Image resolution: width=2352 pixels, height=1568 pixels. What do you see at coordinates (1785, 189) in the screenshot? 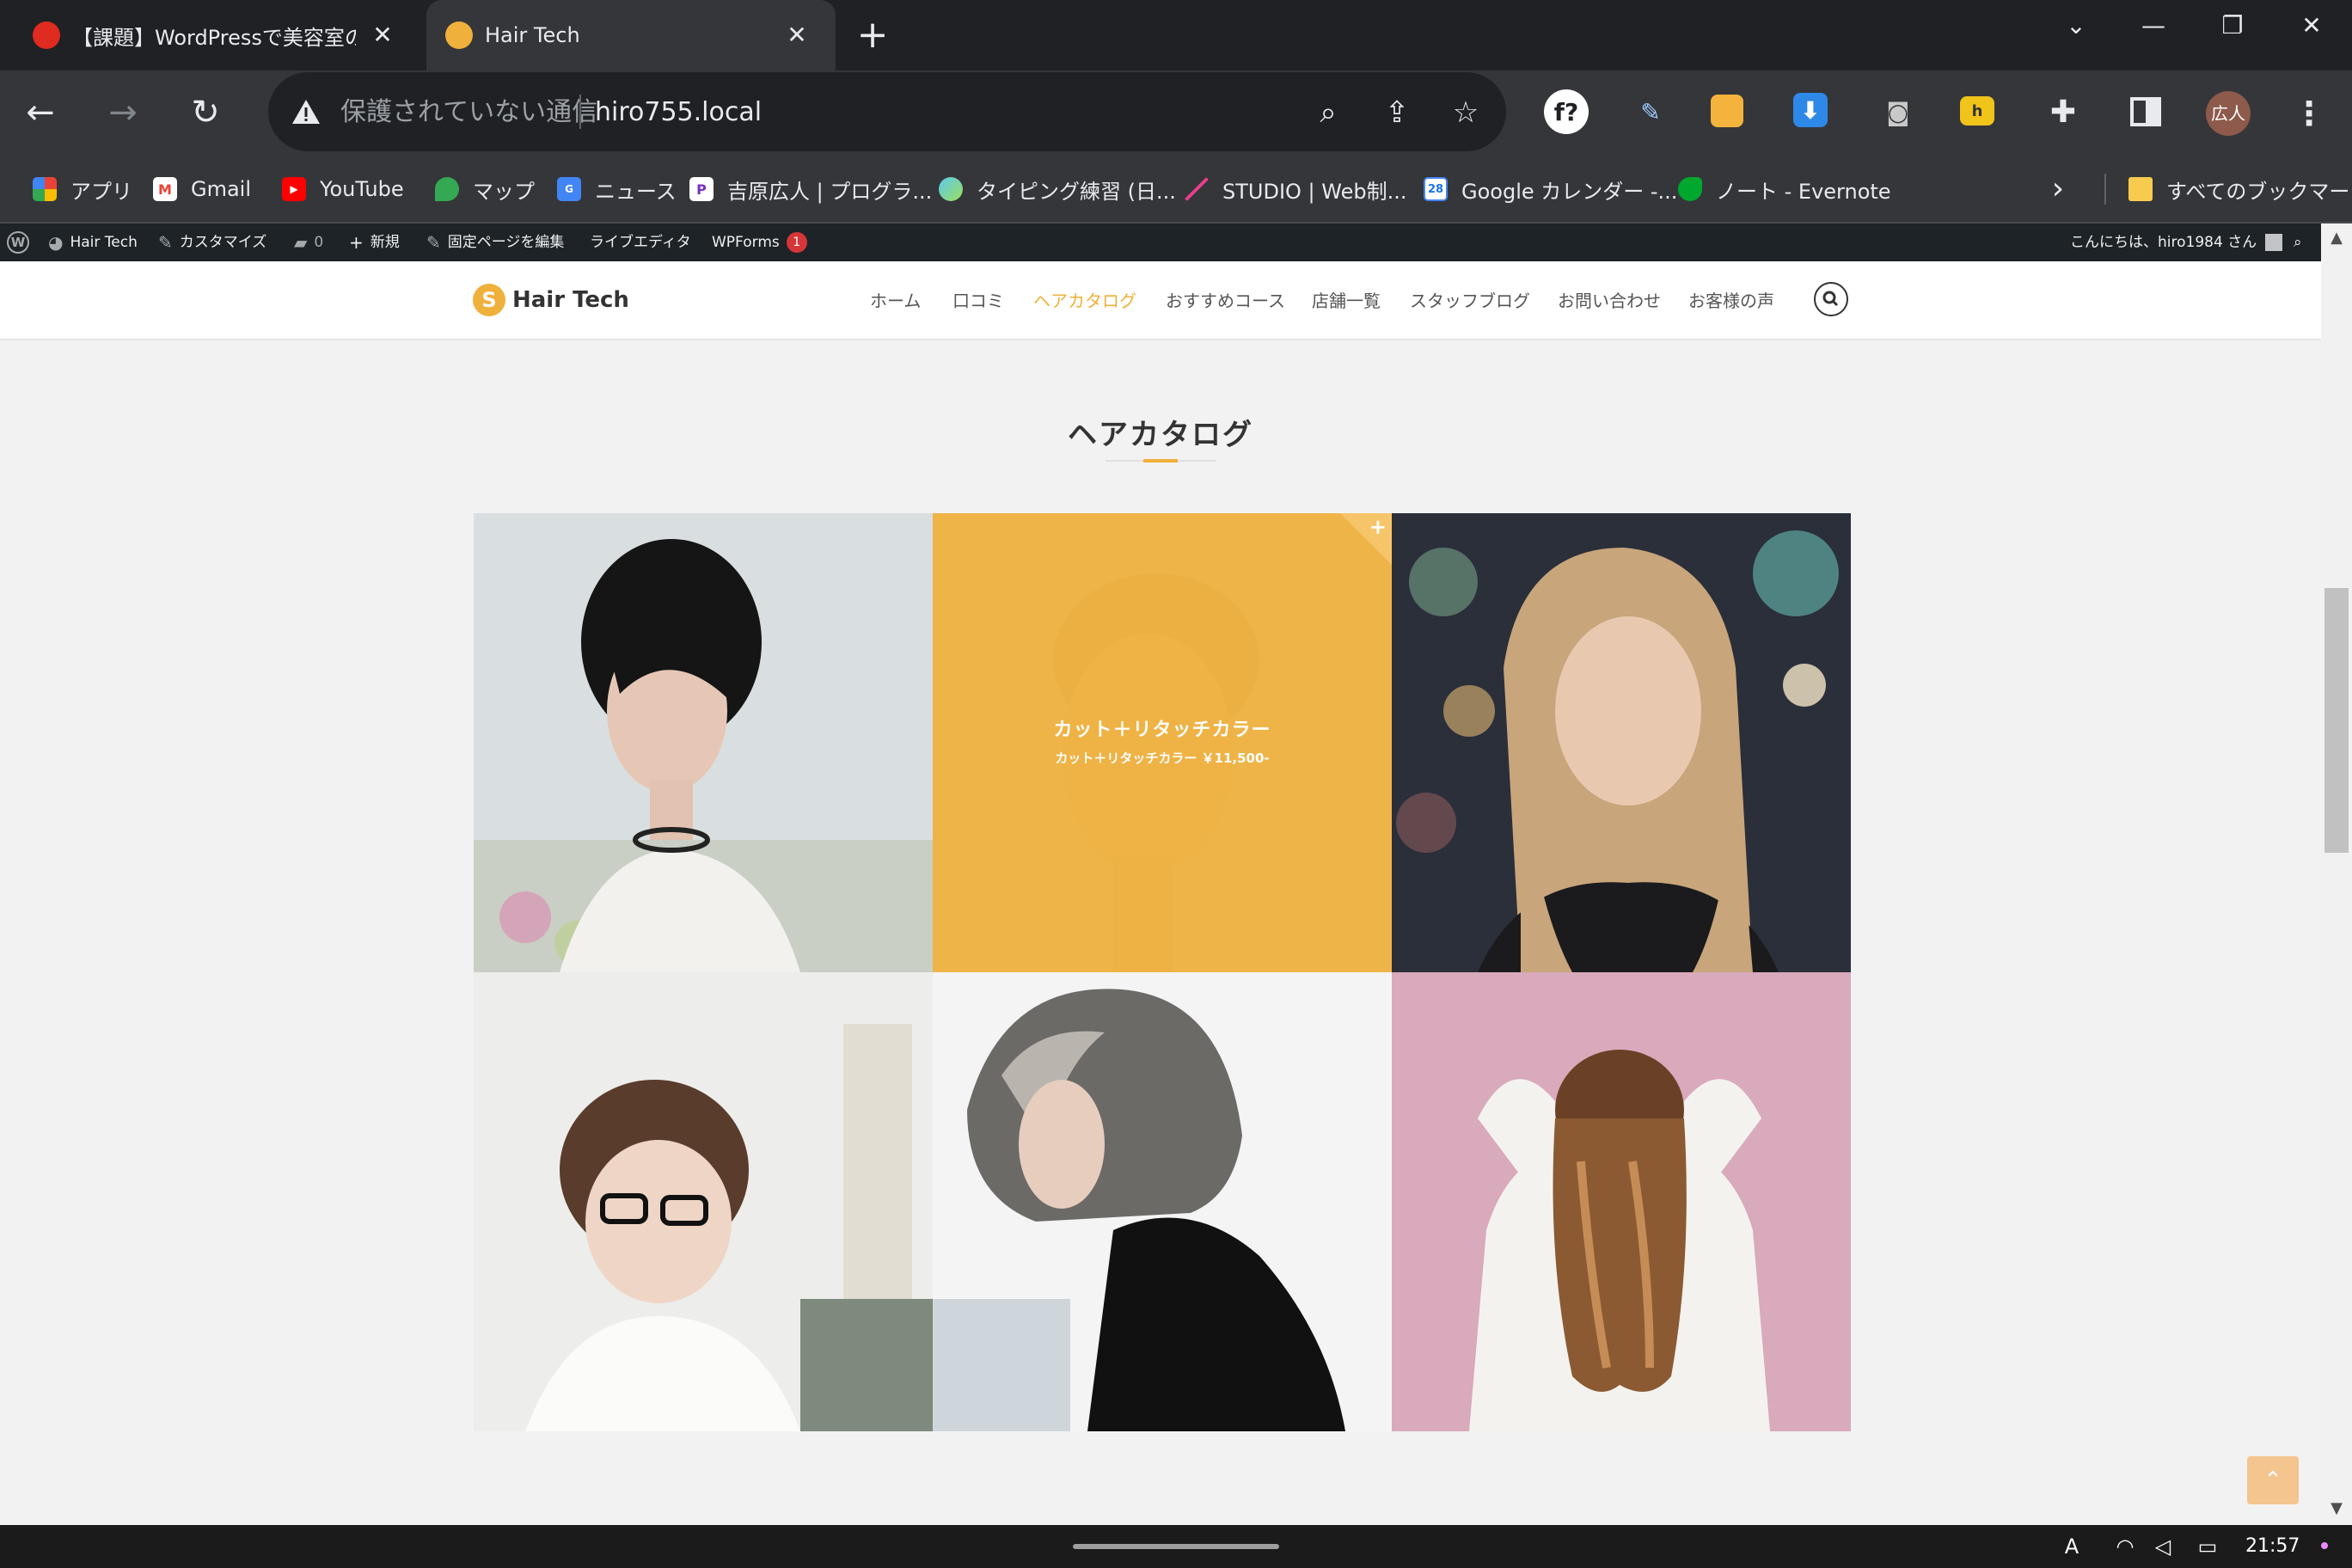
I see `bookmark-evernote: ノート - Evernote` at bounding box center [1785, 189].